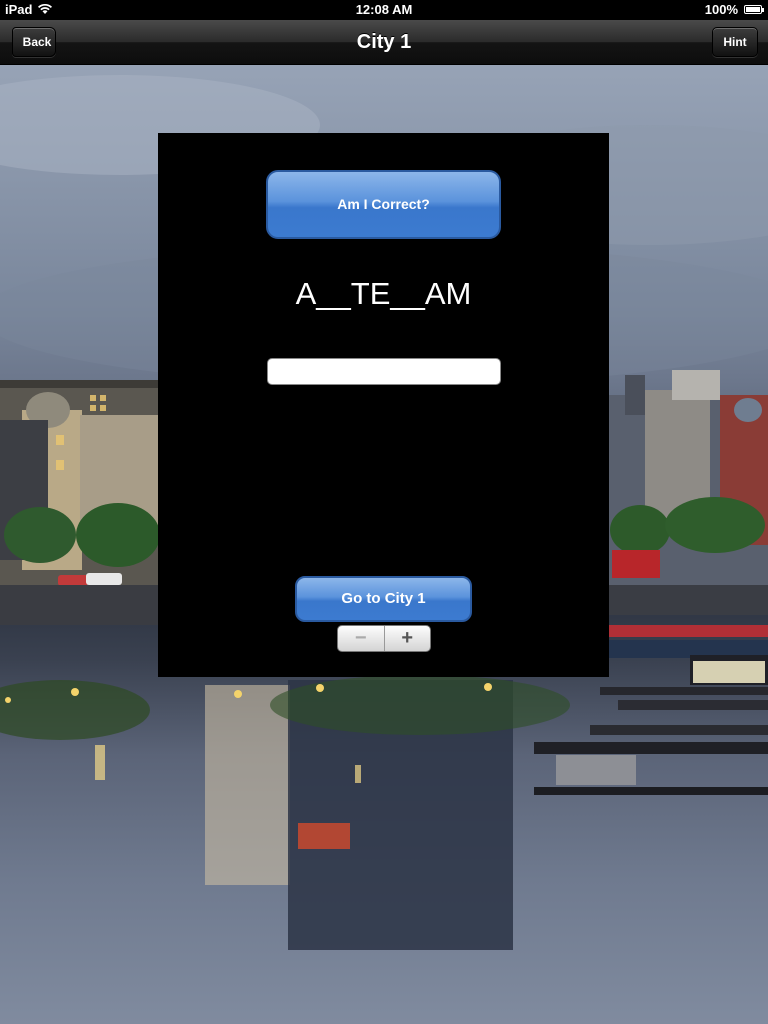  What do you see at coordinates (384, 371) in the screenshot?
I see `answer-input` at bounding box center [384, 371].